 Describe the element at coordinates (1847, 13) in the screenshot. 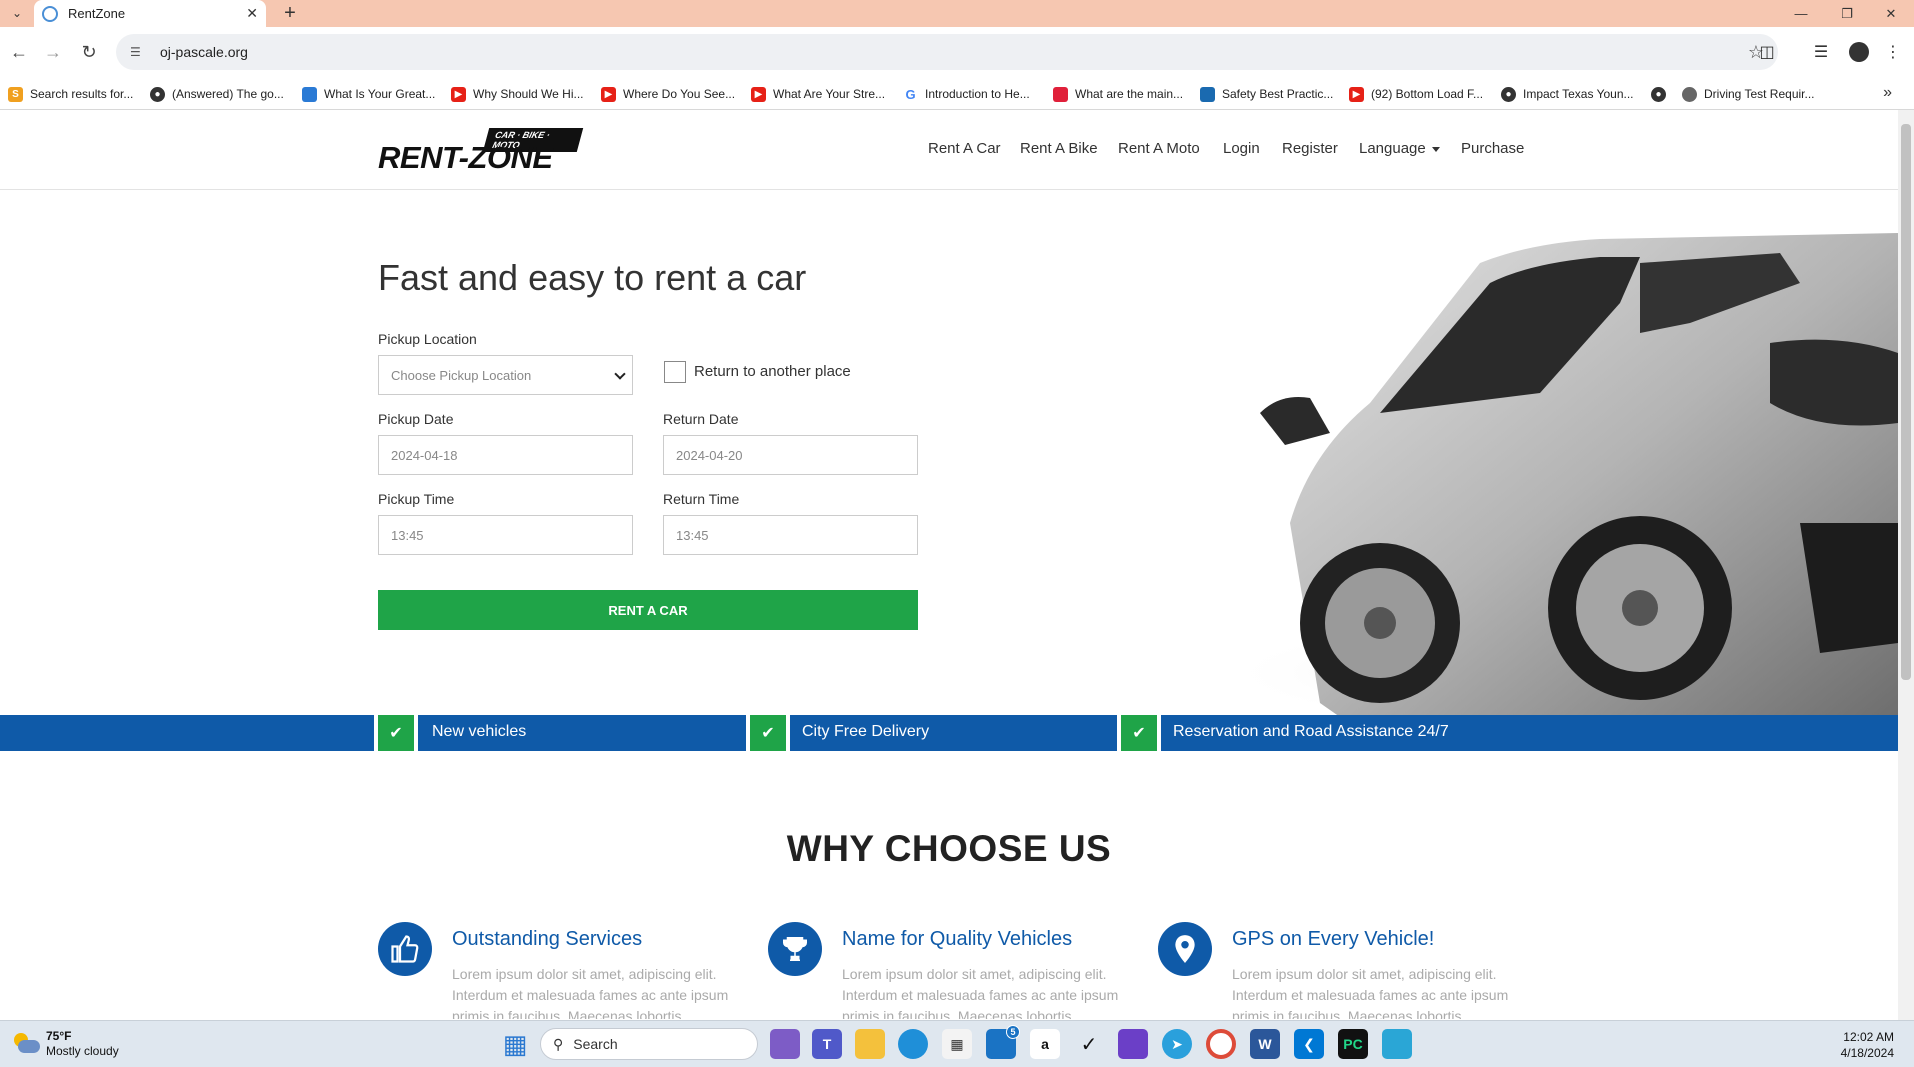

I see `restore-window-icon: ❐` at that location.